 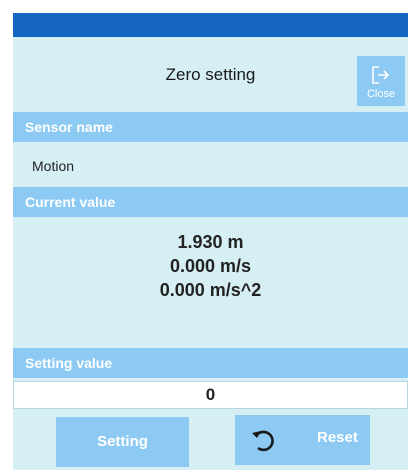 What do you see at coordinates (337, 437) in the screenshot?
I see `reset-button-label: Reset` at bounding box center [337, 437].